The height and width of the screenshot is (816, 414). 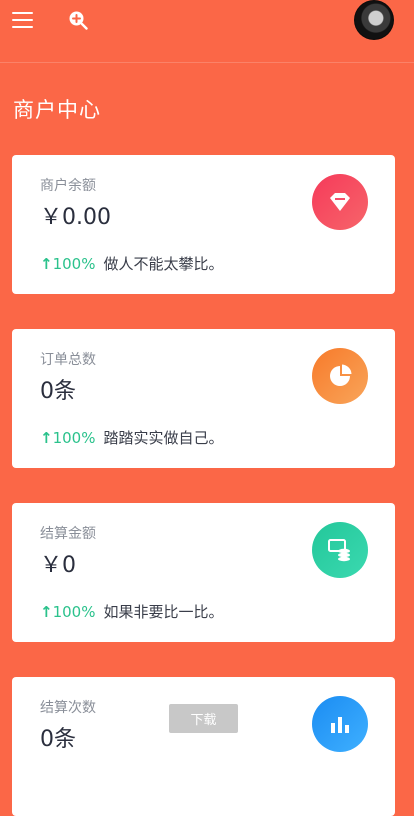 What do you see at coordinates (340, 202) in the screenshot?
I see `diamond-icon` at bounding box center [340, 202].